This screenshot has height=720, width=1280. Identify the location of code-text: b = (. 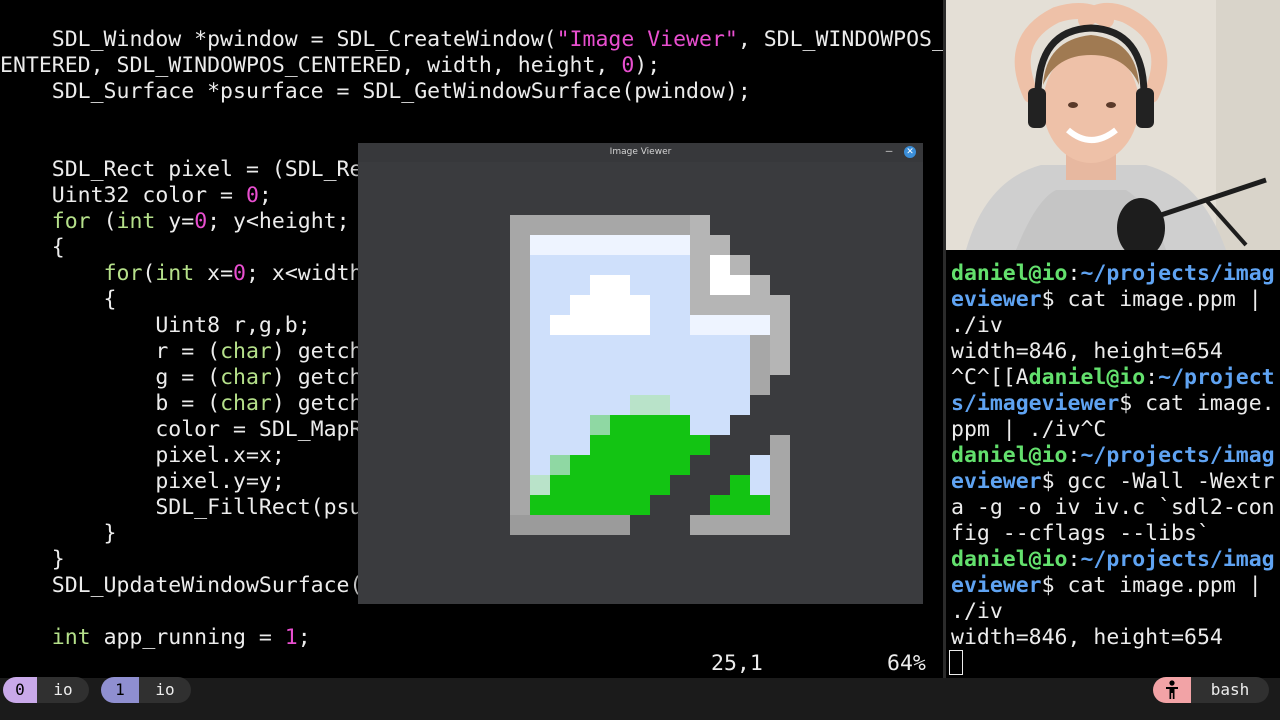
(110, 403).